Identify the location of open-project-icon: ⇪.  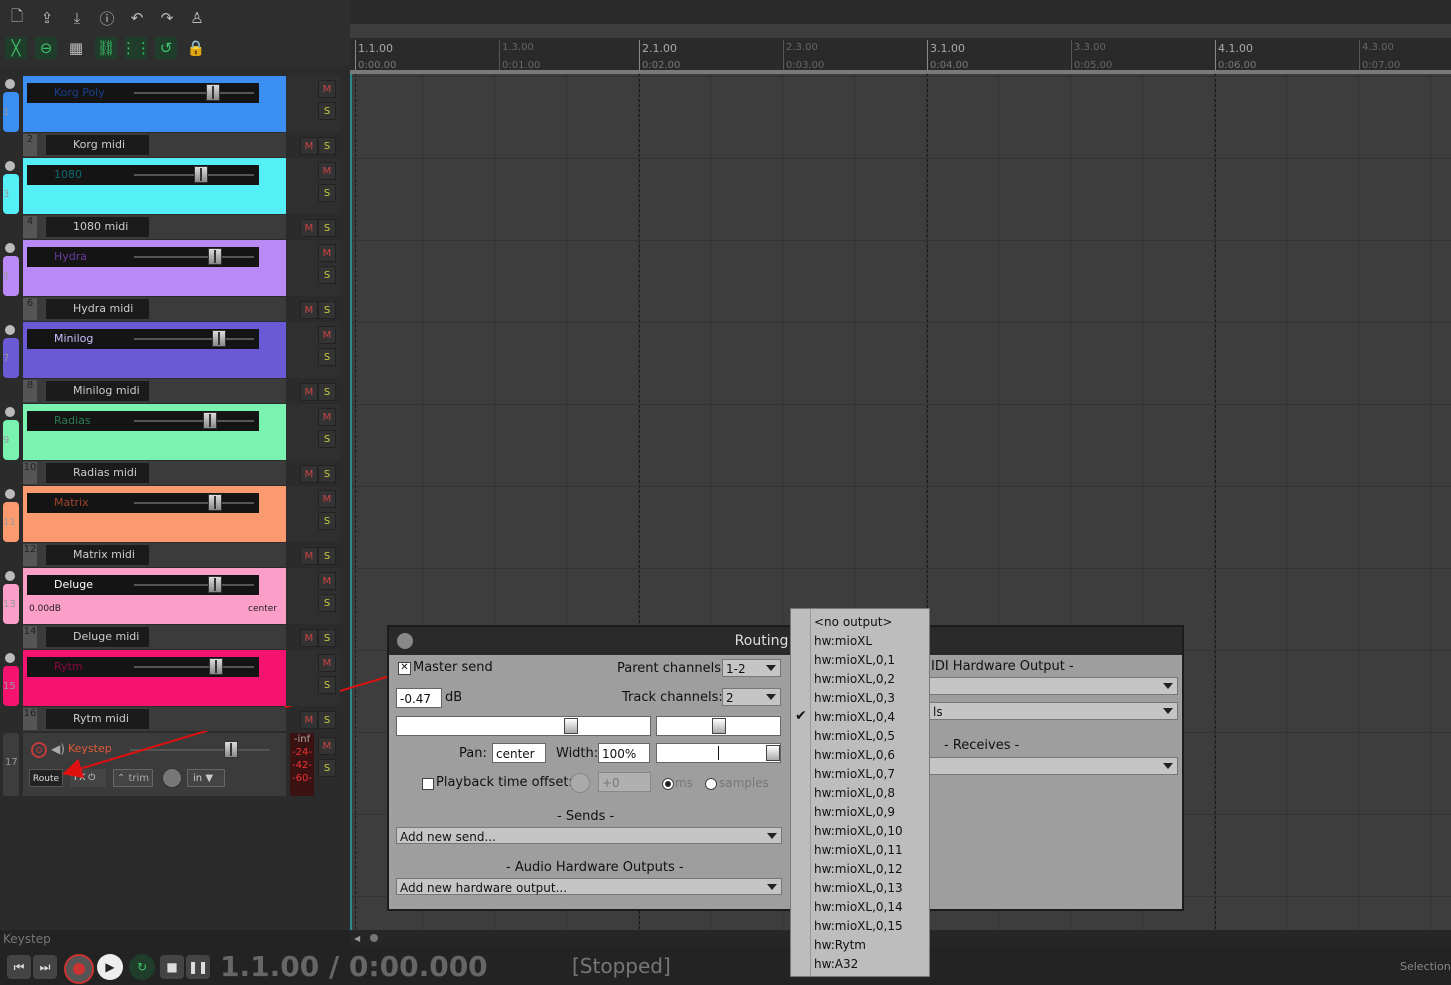
(47, 18).